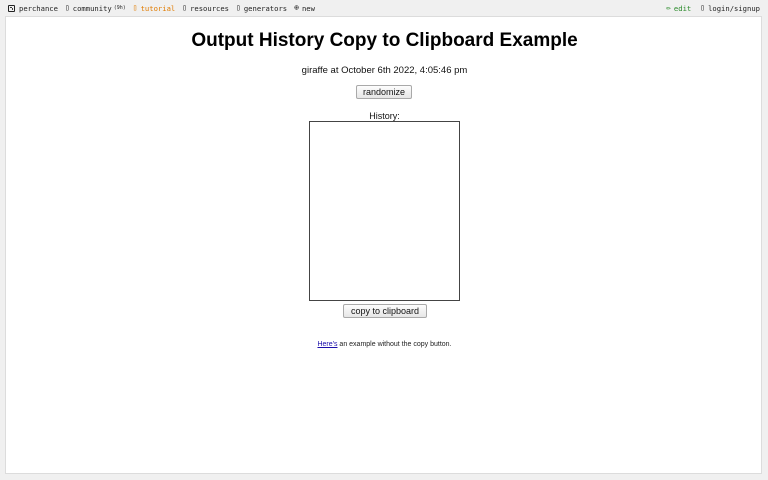 The height and width of the screenshot is (480, 768). What do you see at coordinates (296, 7) in the screenshot?
I see `plus-circle-icon: ⊕` at bounding box center [296, 7].